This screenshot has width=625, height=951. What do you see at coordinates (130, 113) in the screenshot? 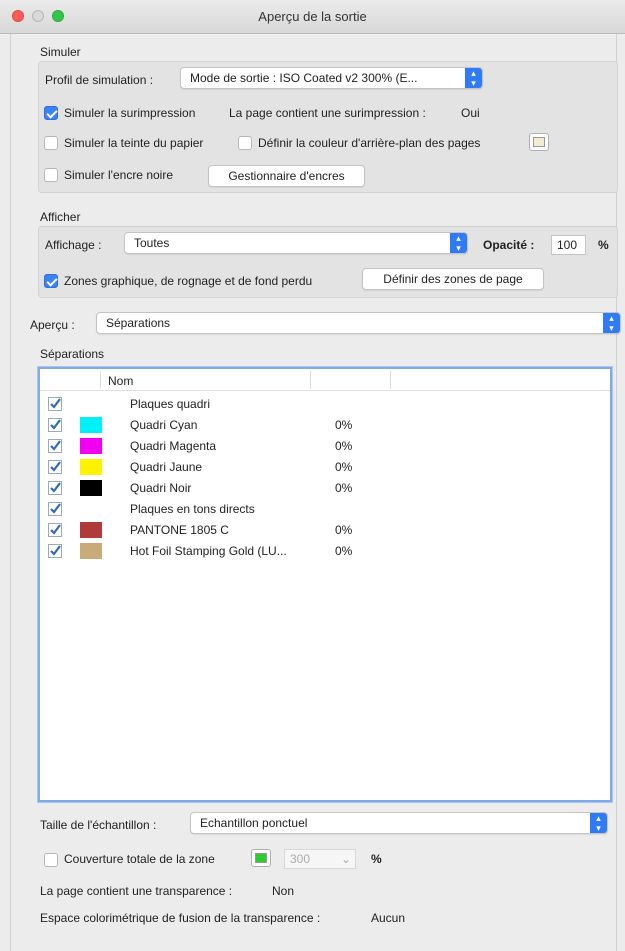
I see `simuler-surimpression-label: Simuler la surimpression` at bounding box center [130, 113].